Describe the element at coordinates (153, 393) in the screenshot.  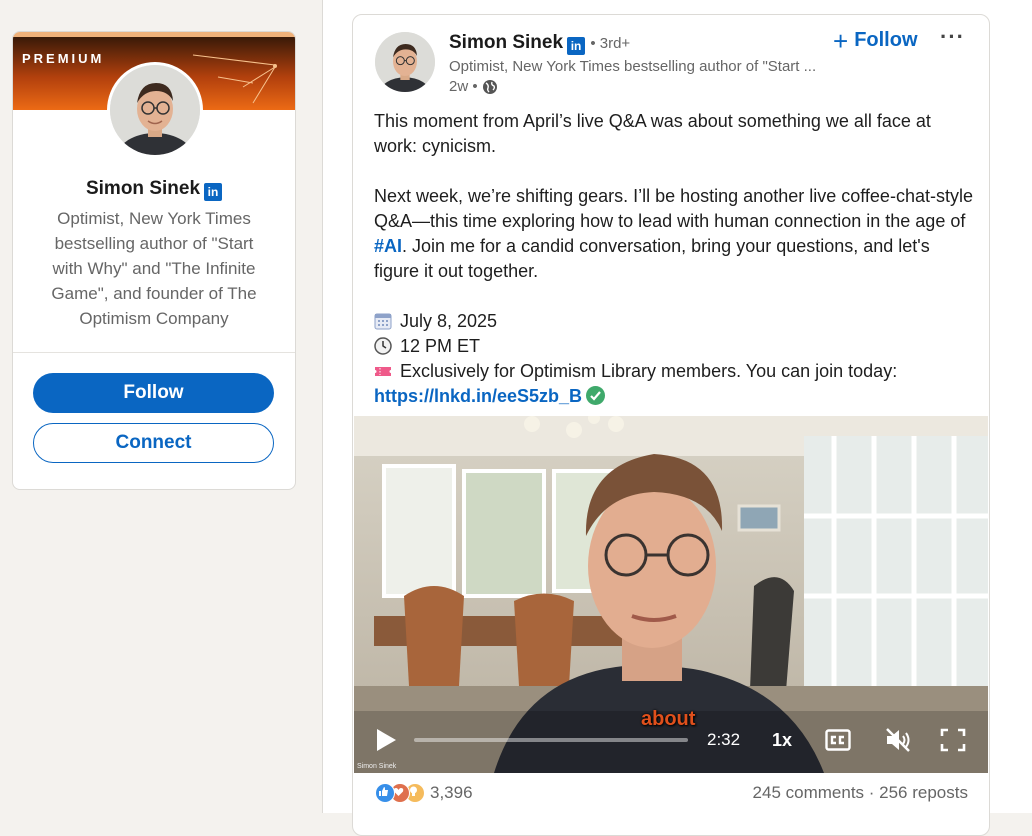
I see `follow-button: Follow` at that location.